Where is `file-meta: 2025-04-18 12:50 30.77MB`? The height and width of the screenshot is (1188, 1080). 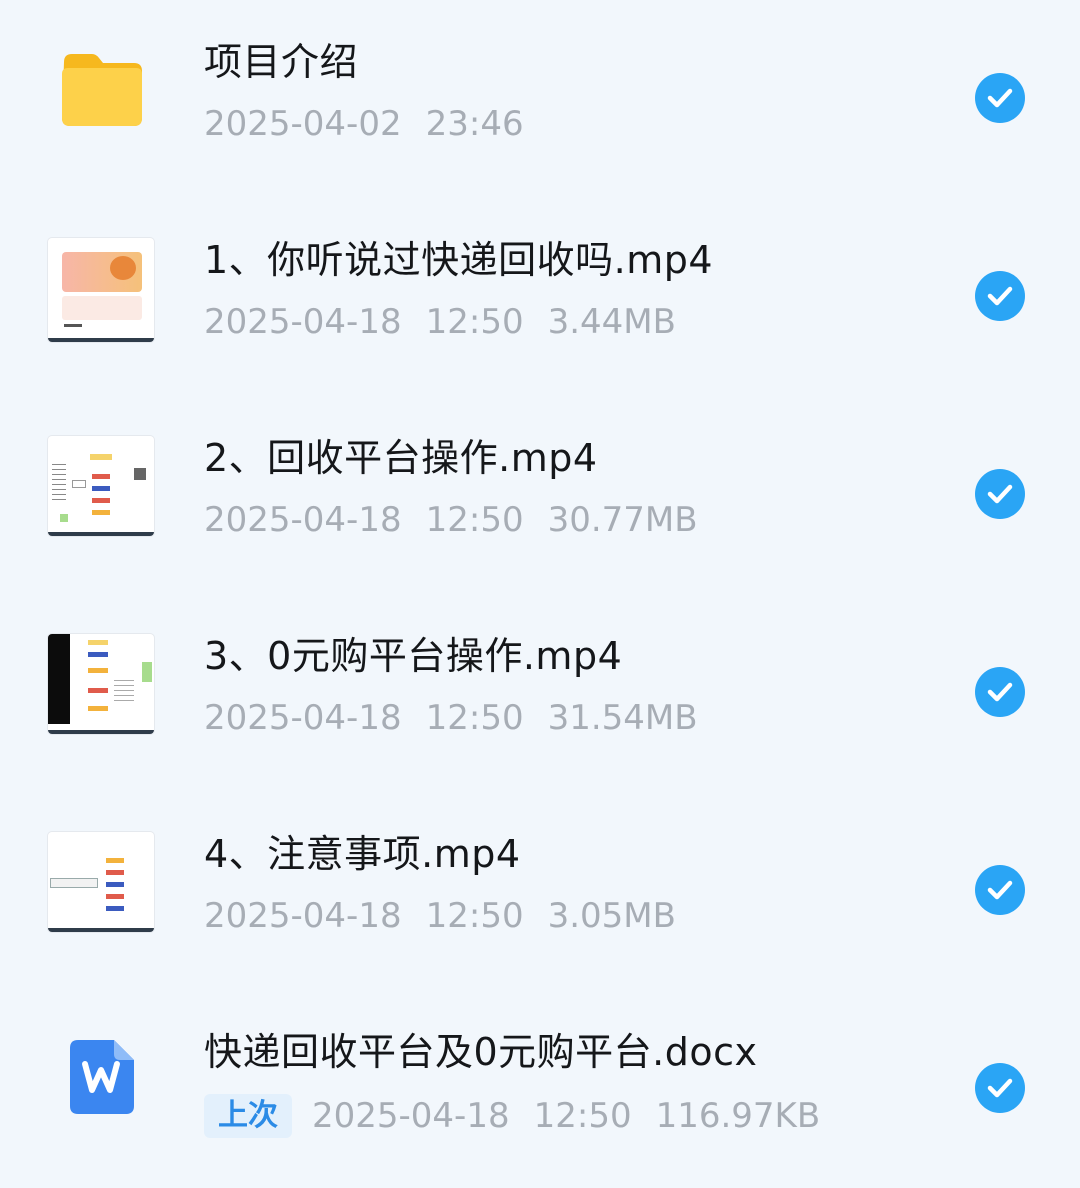
file-meta: 2025-04-18 12:50 30.77MB is located at coordinates (463, 520).